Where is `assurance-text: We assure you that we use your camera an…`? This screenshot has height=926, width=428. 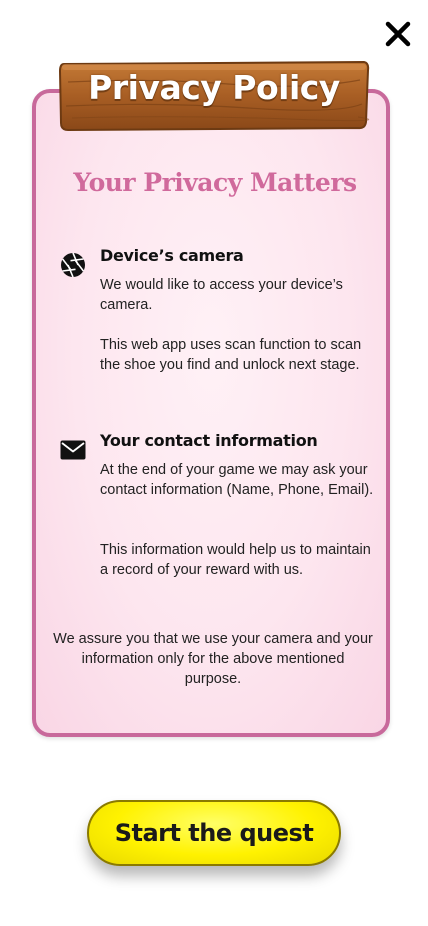
assurance-text: We assure you that we use your camera an… is located at coordinates (213, 659).